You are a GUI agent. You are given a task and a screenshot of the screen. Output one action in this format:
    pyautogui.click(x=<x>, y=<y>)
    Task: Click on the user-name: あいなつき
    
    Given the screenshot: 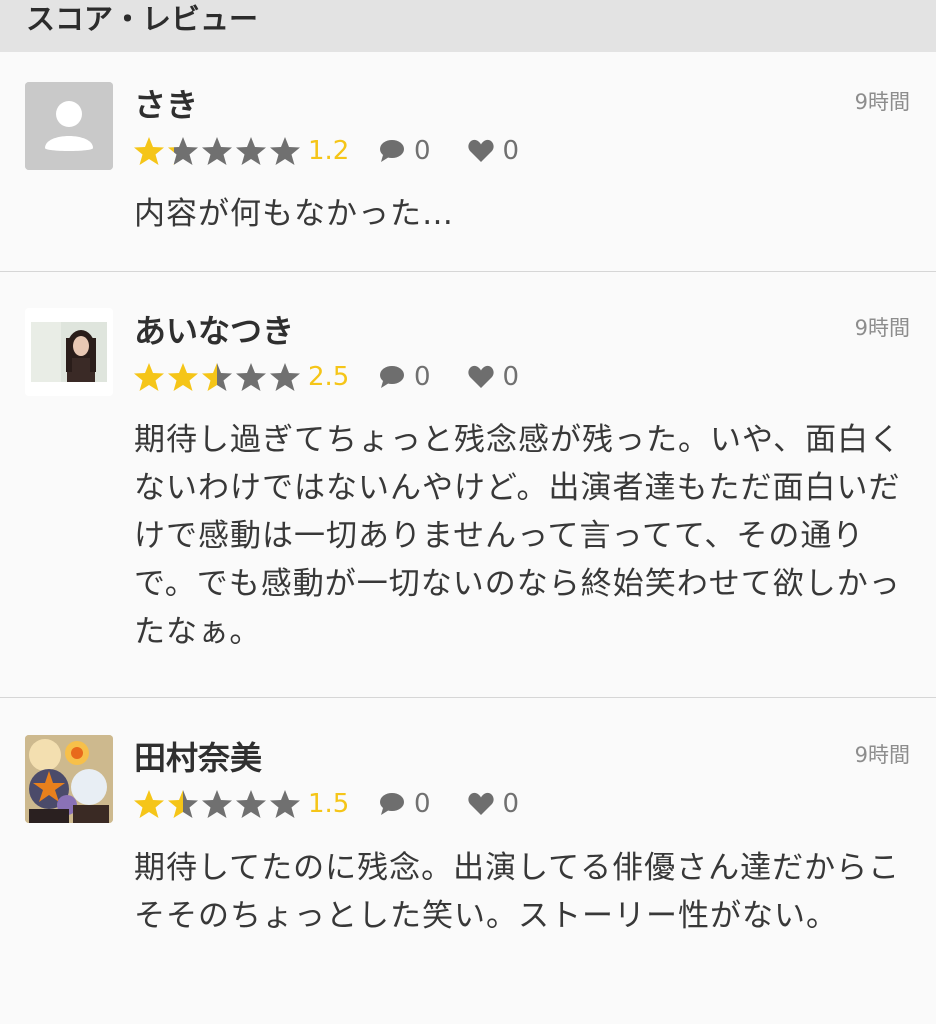 What is the action you would take?
    pyautogui.click(x=214, y=329)
    